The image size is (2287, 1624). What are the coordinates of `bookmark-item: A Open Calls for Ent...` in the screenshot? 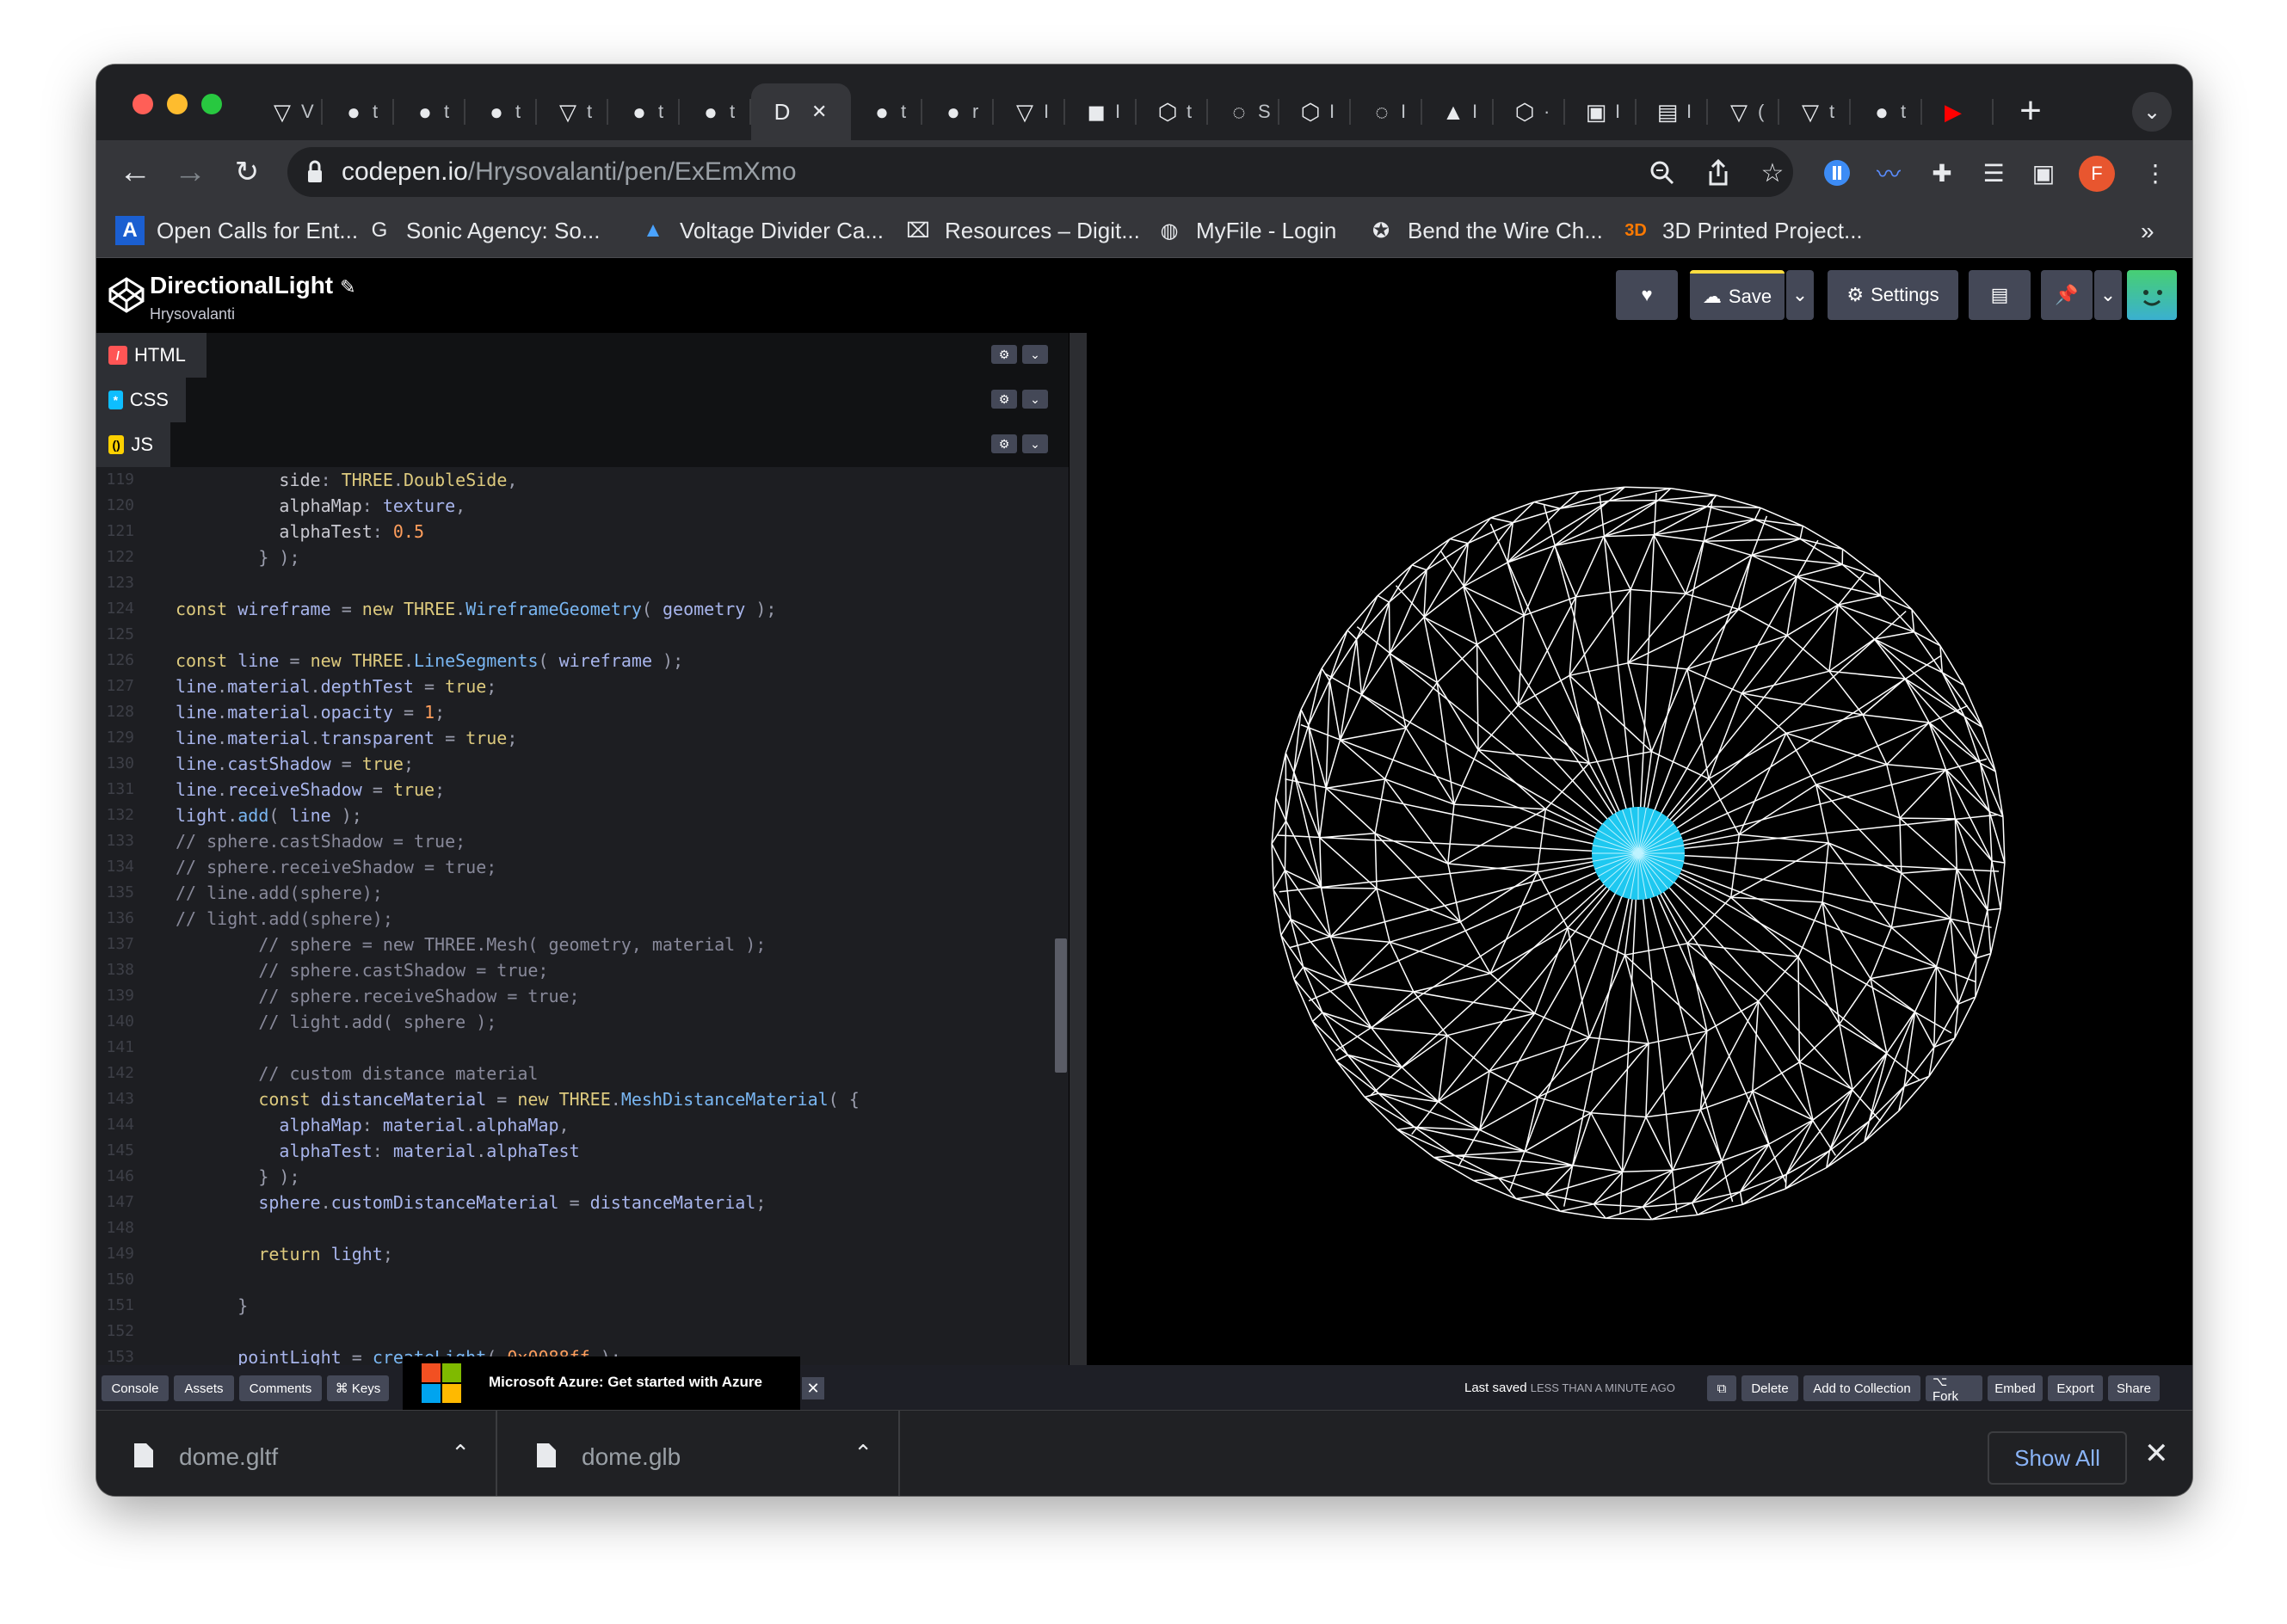 It's located at (237, 230).